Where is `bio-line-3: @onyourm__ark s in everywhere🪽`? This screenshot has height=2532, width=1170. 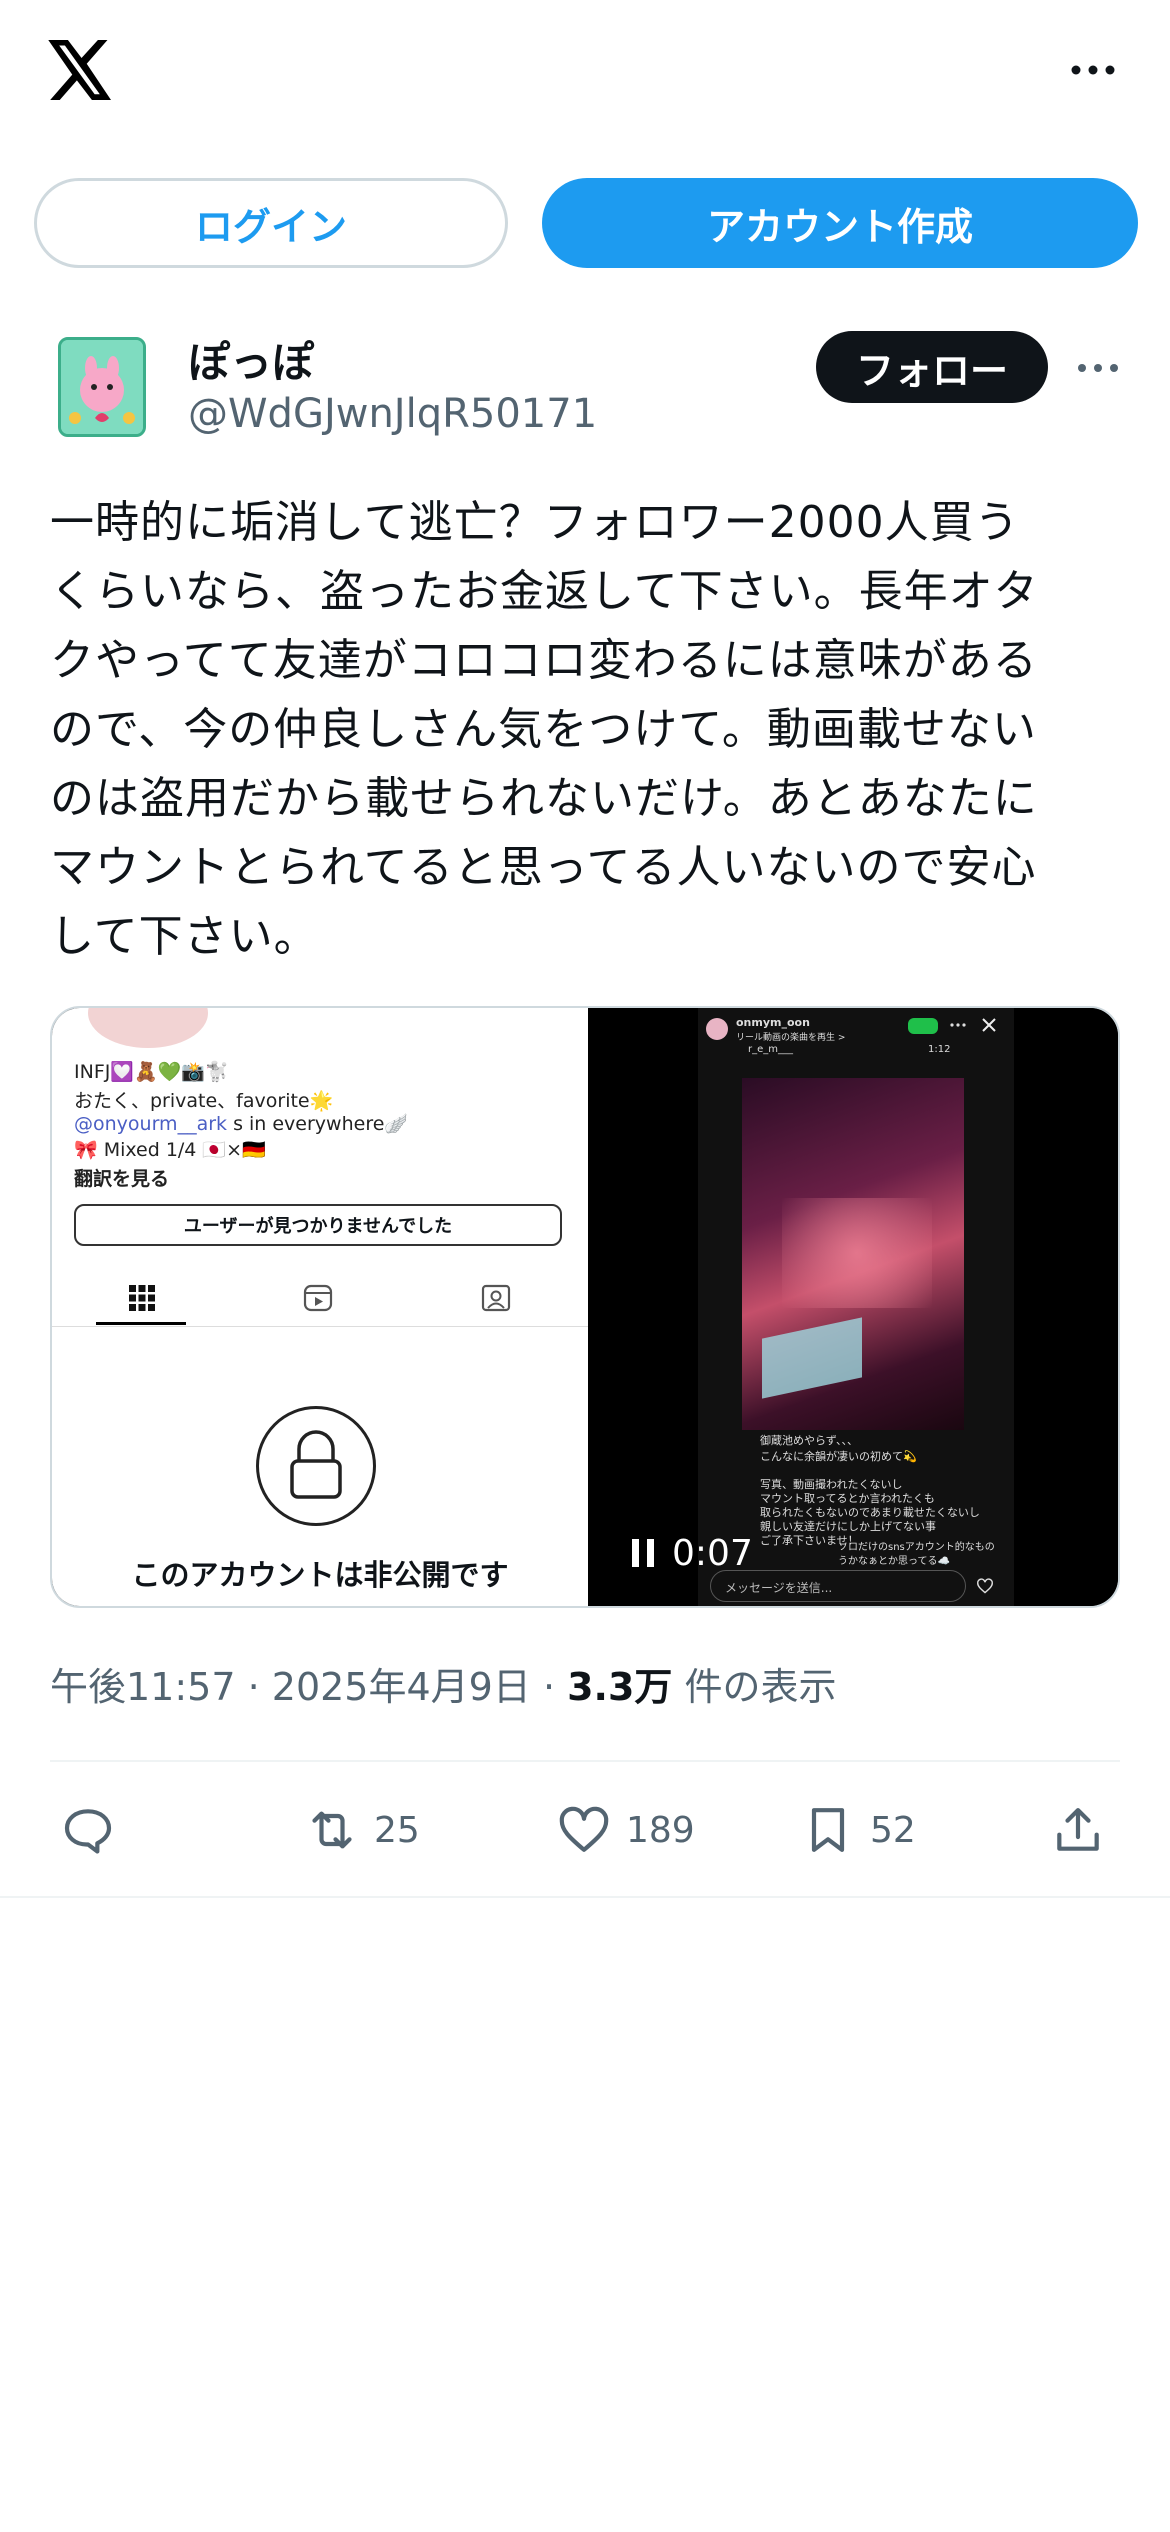
bio-line-3: @onyourm__ark s in everywhere🪽 is located at coordinates (241, 1123).